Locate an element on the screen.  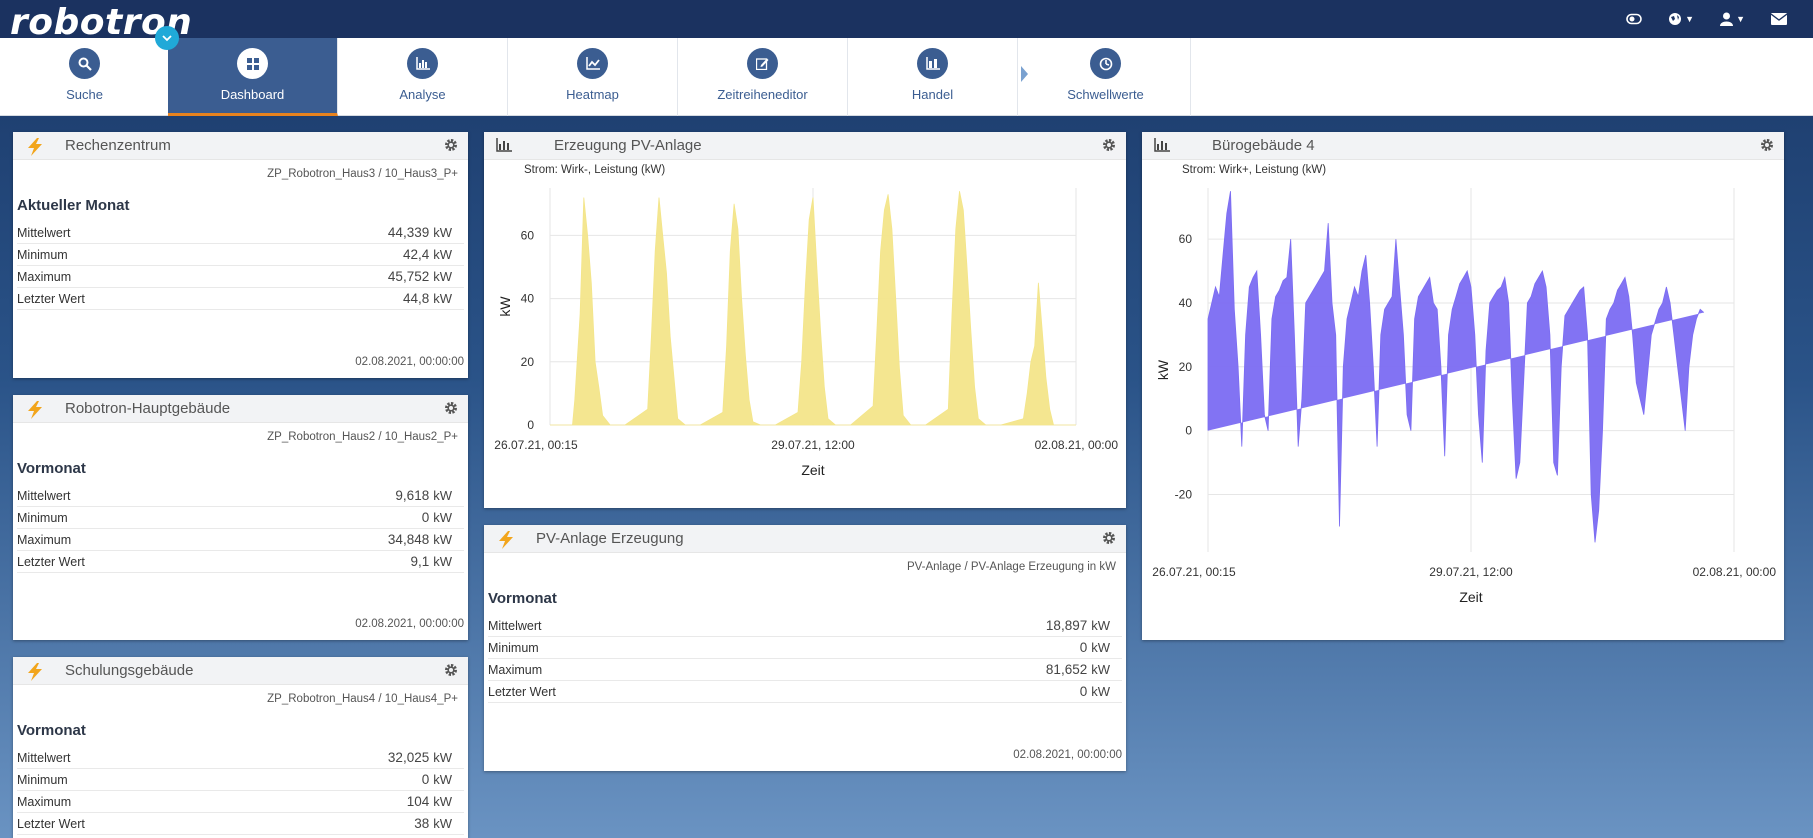
threshold-icon is located at coordinates (1105, 63).